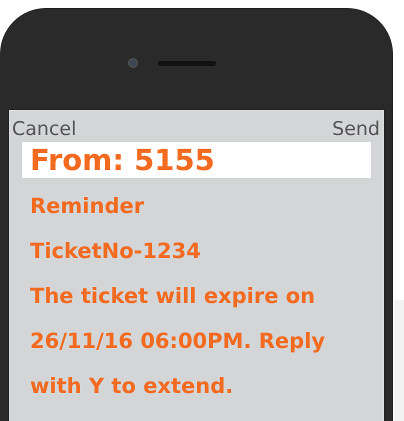 The image size is (404, 421). I want to click on send-button: Send, so click(356, 129).